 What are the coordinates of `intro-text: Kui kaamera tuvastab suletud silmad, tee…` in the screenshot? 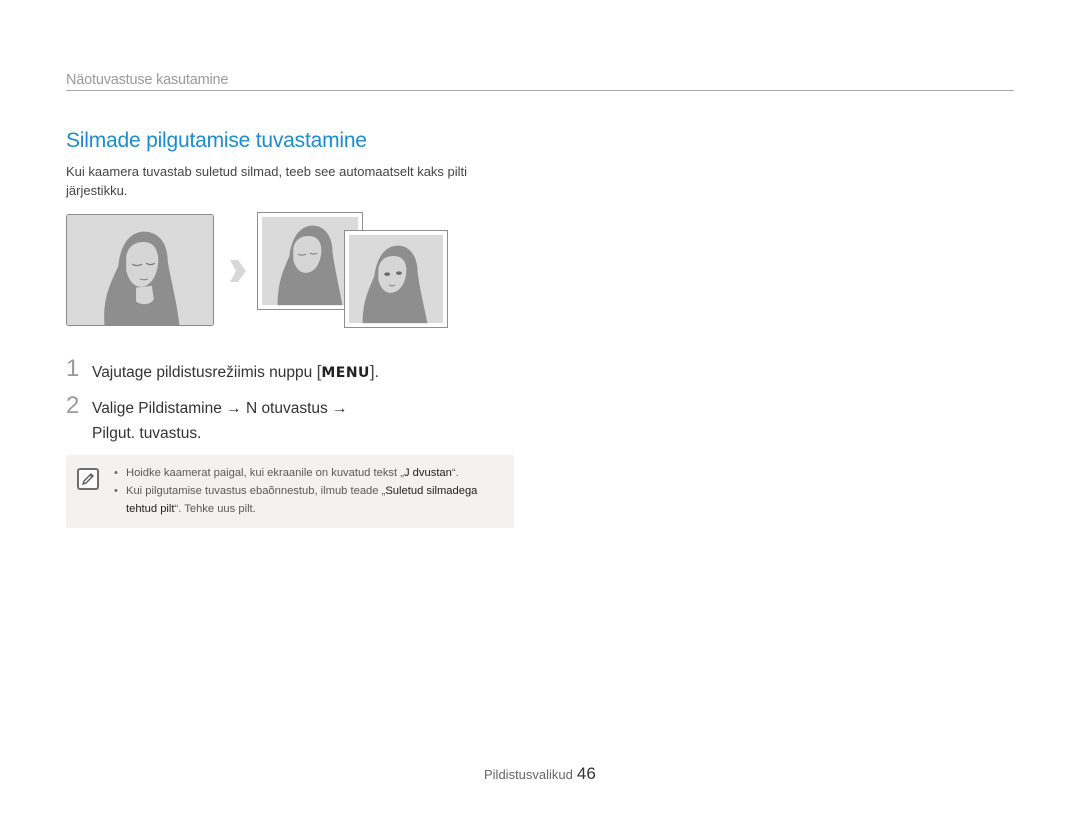 It's located at (267, 181).